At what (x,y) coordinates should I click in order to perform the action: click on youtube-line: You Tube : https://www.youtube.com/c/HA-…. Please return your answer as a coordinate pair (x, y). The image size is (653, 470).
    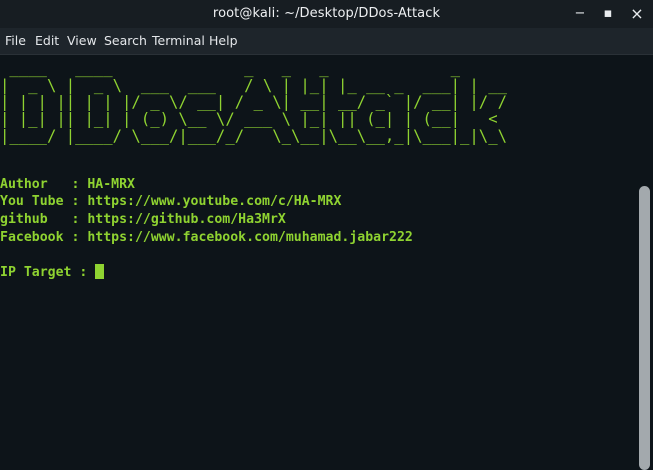
    Looking at the image, I should click on (171, 201).